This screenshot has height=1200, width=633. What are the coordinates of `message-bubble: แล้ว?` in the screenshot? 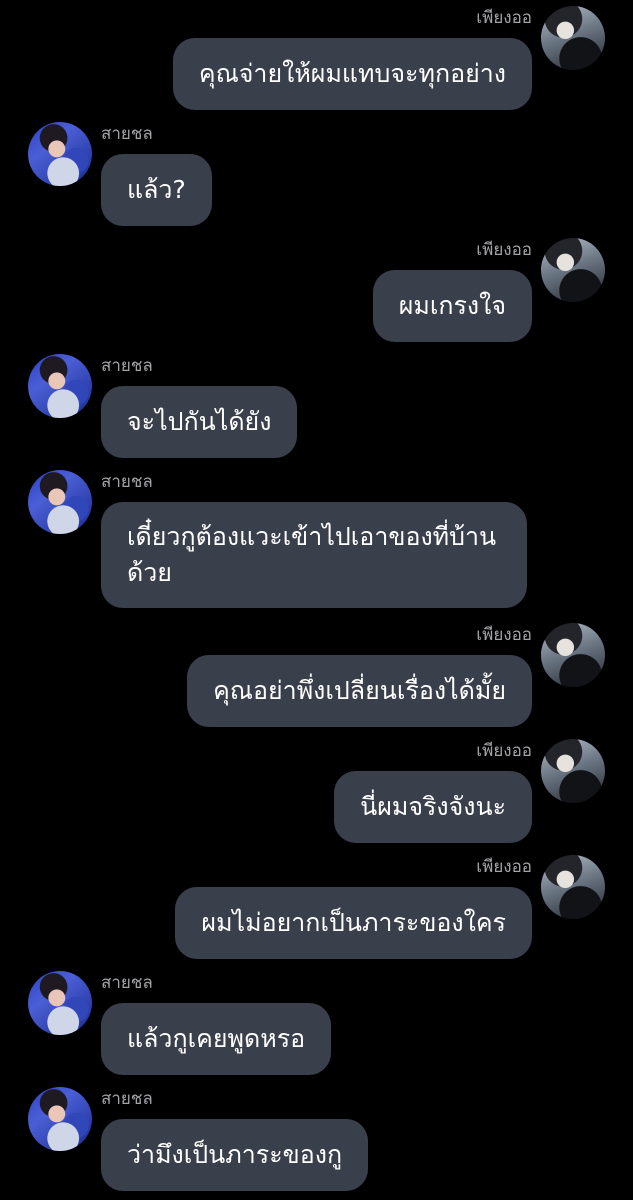 It's located at (156, 190).